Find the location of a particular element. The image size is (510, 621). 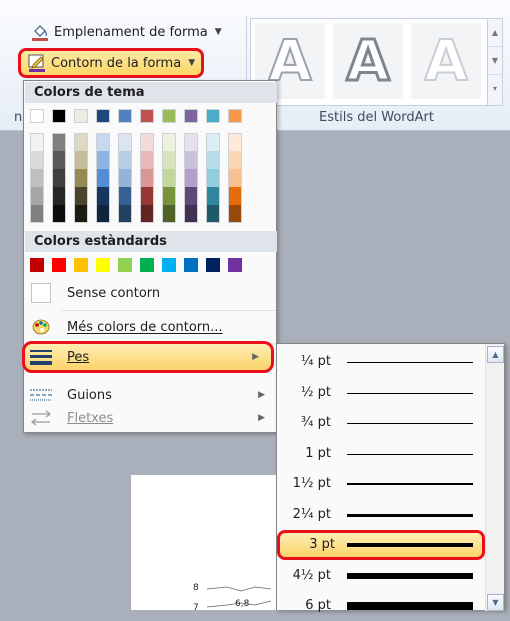

weight-option: ½ pt is located at coordinates (379, 393).